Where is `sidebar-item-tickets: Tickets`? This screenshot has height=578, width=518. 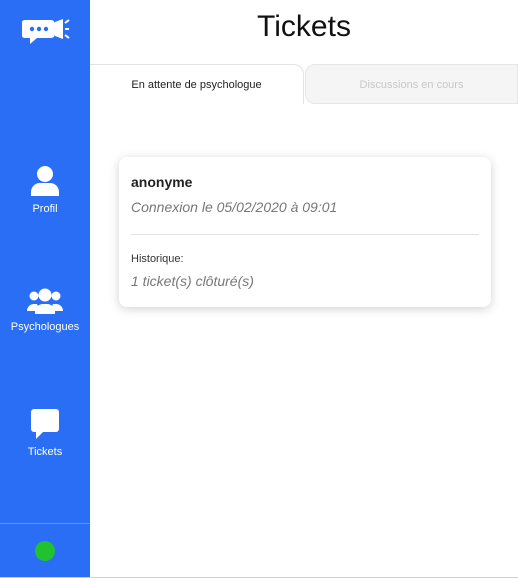 sidebar-item-tickets: Tickets is located at coordinates (45, 433).